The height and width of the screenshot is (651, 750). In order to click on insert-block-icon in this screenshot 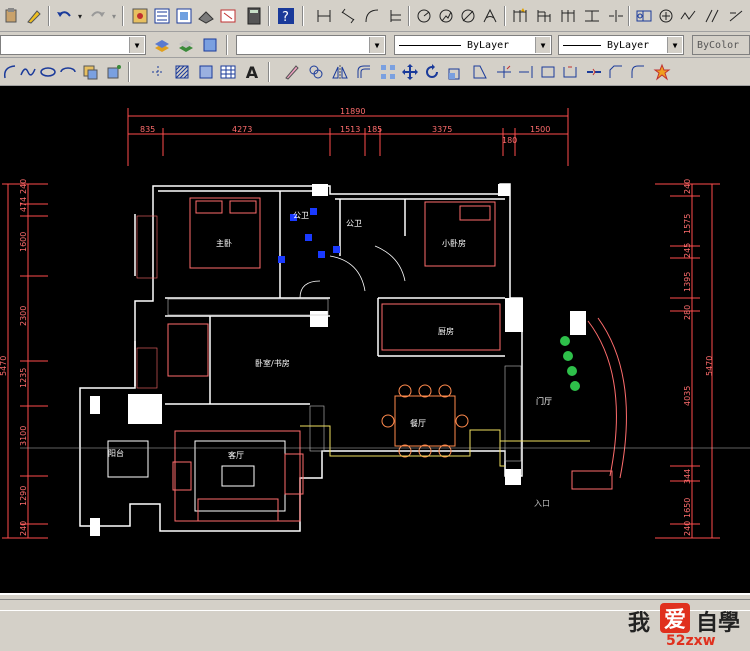, I will do `click(90, 72)`.